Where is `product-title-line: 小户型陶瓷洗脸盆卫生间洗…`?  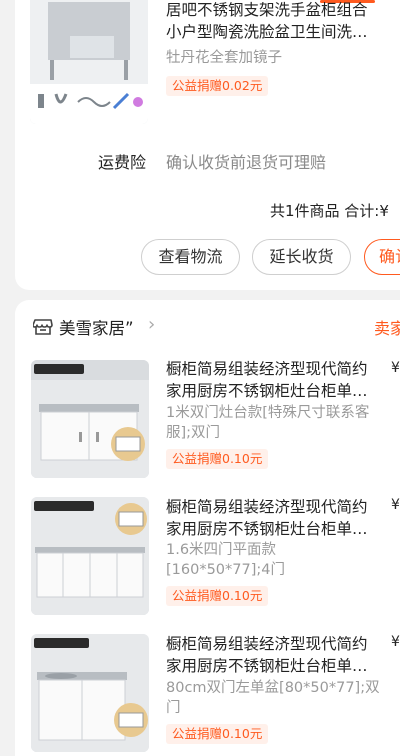
product-title-line: 小户型陶瓷洗脸盆卫生间洗… is located at coordinates (267, 32).